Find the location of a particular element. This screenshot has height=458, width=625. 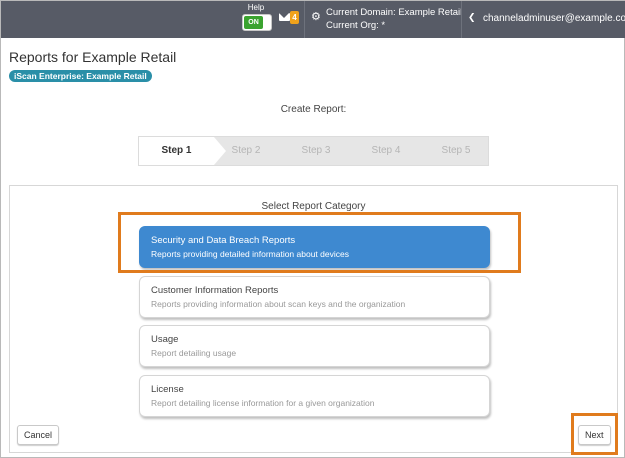

category-description: Report detailing usage is located at coordinates (194, 353).